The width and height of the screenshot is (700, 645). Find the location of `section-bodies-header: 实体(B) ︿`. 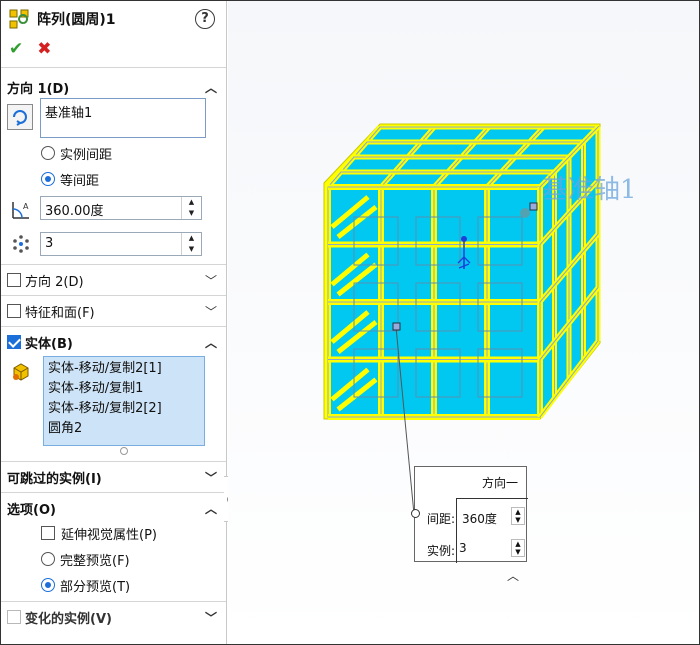

section-bodies-header: 实体(B) ︿ is located at coordinates (113, 342).